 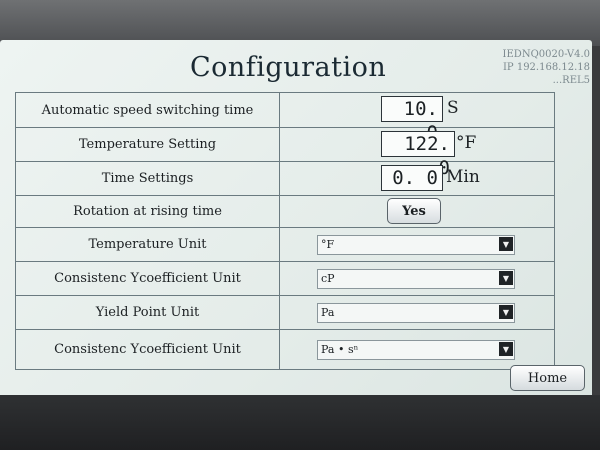 What do you see at coordinates (416, 279) in the screenshot?
I see `consistency-unit-select: cP ▼` at bounding box center [416, 279].